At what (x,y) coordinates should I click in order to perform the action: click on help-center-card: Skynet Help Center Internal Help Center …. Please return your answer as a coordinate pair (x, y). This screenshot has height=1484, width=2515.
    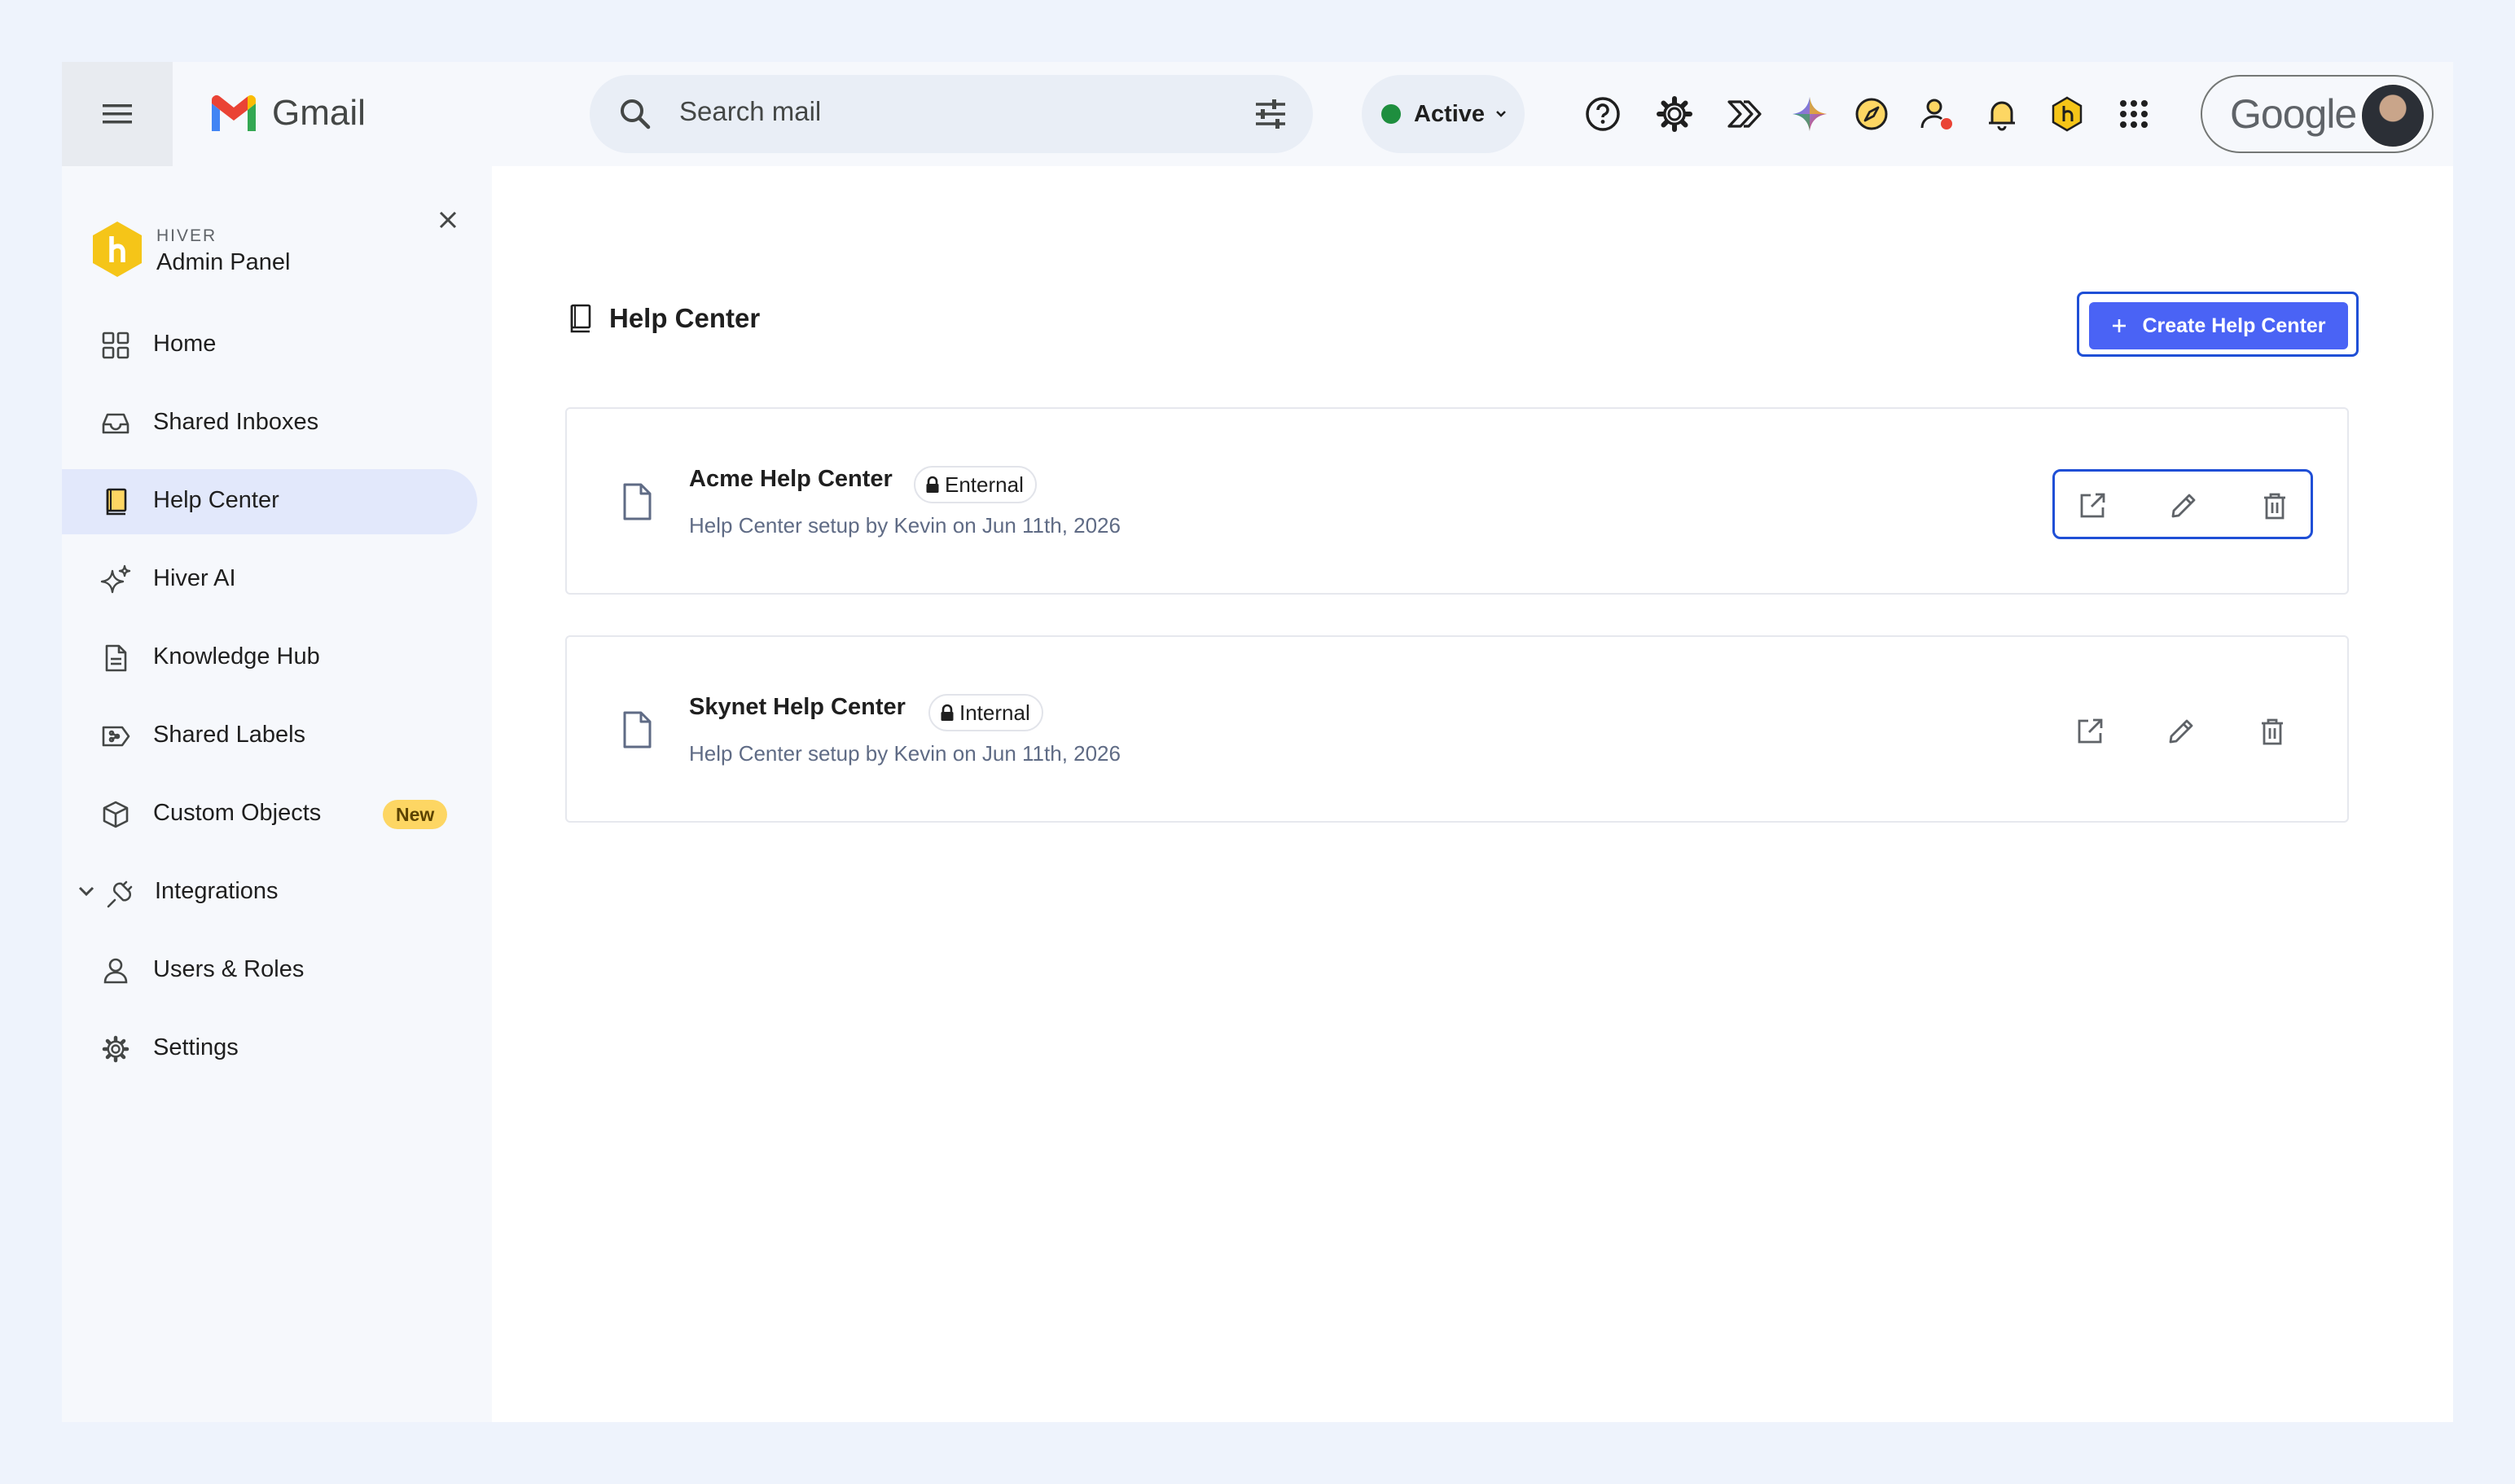
    Looking at the image, I should click on (1457, 729).